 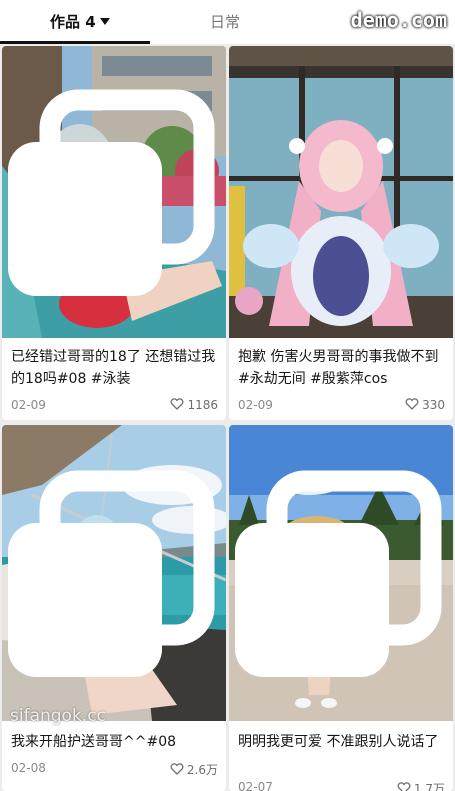 I want to click on tab-works: 作品 4, so click(x=80, y=22).